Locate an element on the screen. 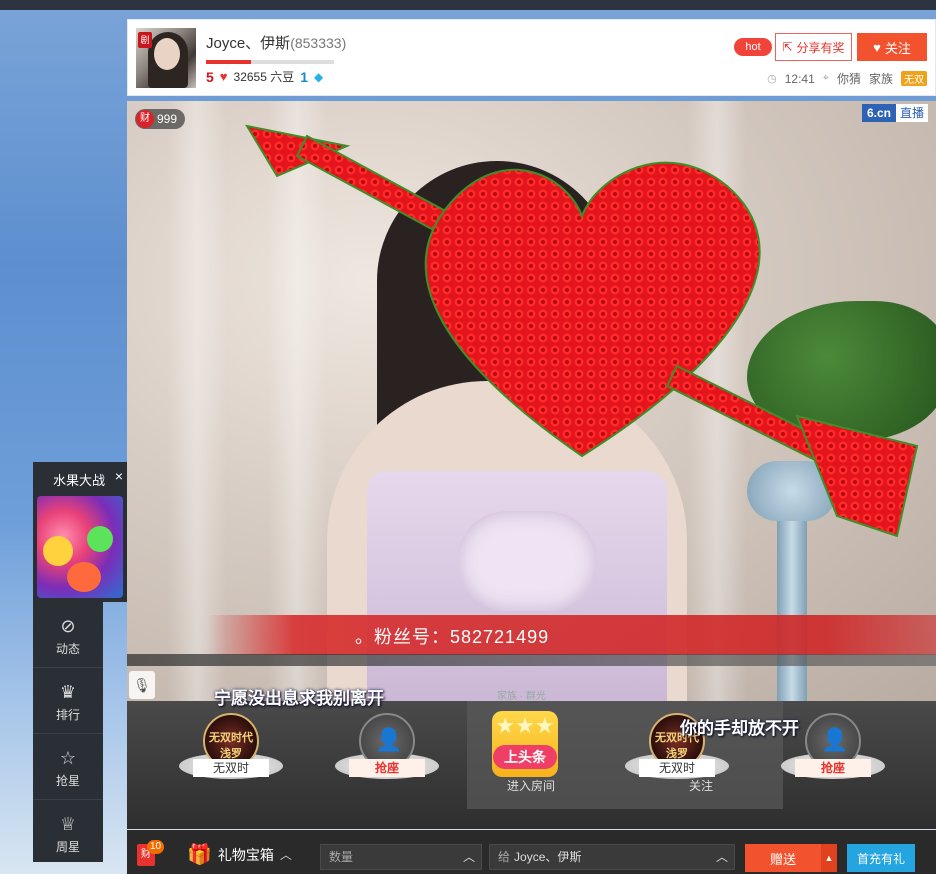 The height and width of the screenshot is (874, 936). gift-icon: 🎁 is located at coordinates (199, 855).